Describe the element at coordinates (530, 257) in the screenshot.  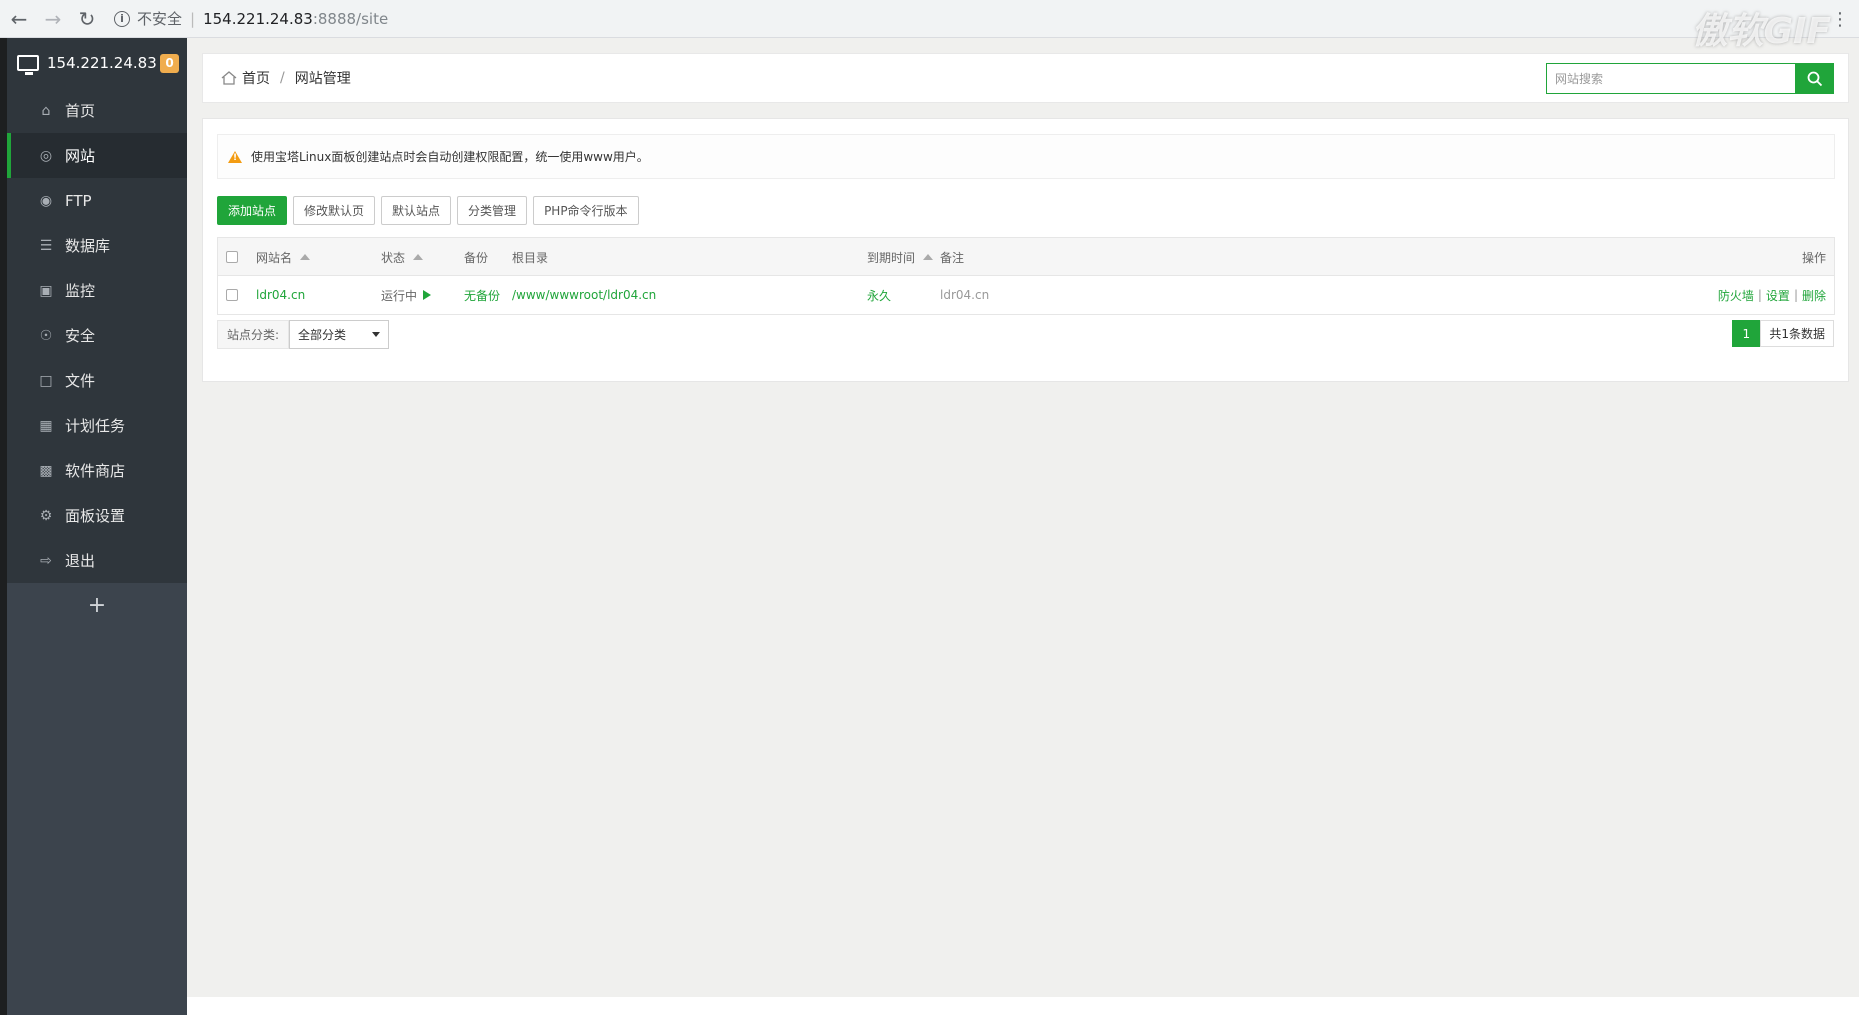
I see `header-label: 根目录` at that location.